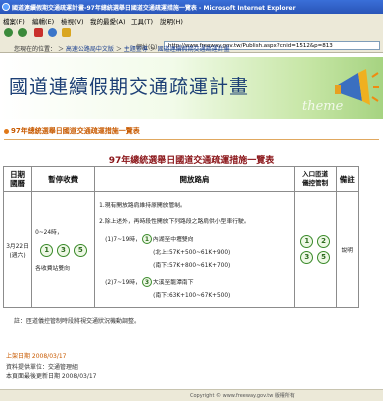 The height and width of the screenshot is (401, 383). I want to click on modified-info: 本頁面最後更新日期 2008/03/17, so click(51, 376).